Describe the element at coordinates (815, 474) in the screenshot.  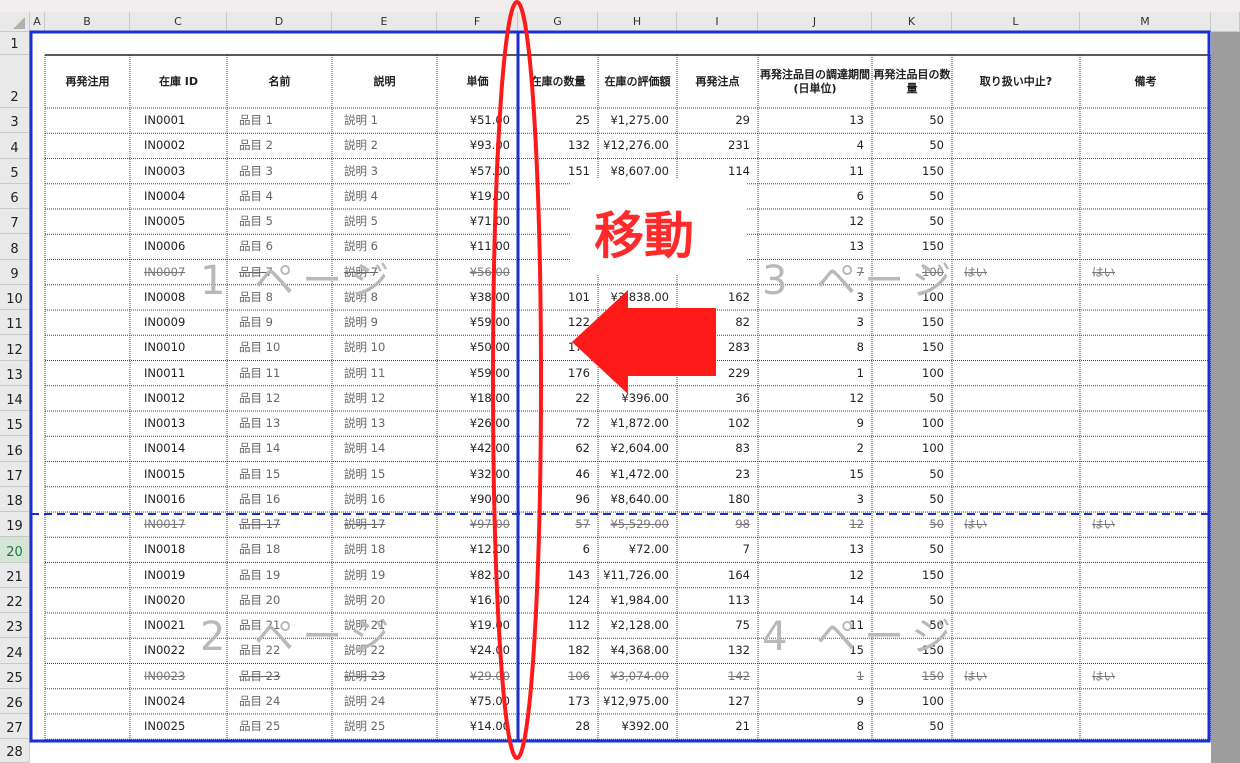
I see `table-cell-days: 15` at that location.